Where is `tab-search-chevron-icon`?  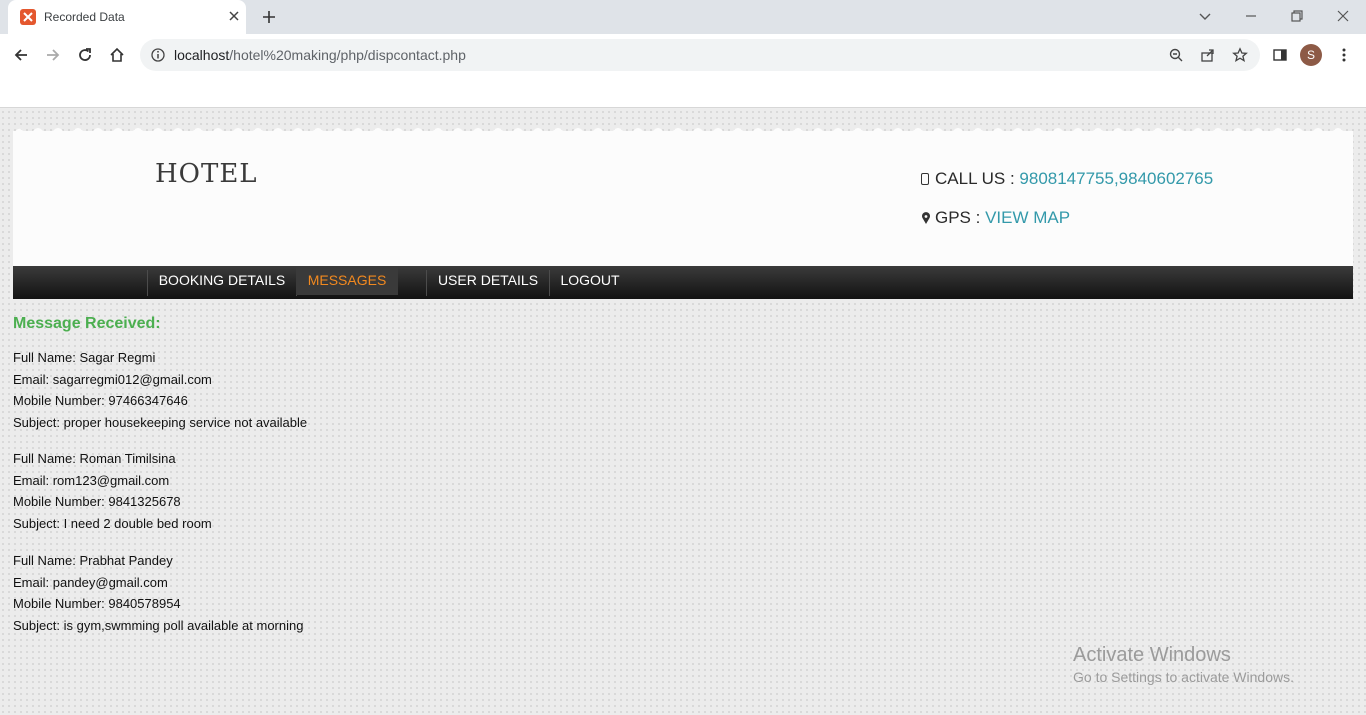
tab-search-chevron-icon is located at coordinates (1205, 16).